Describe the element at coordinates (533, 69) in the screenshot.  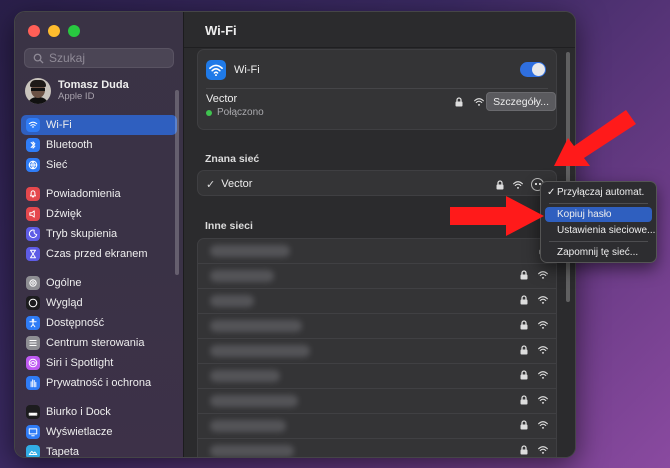
I see `wifi-toggle` at that location.